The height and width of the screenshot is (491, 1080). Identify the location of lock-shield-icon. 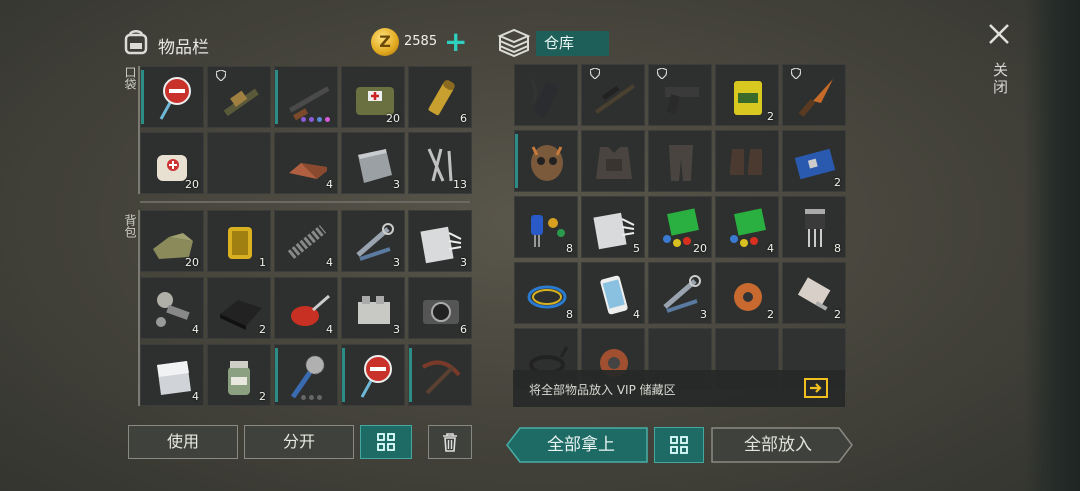
(662, 73).